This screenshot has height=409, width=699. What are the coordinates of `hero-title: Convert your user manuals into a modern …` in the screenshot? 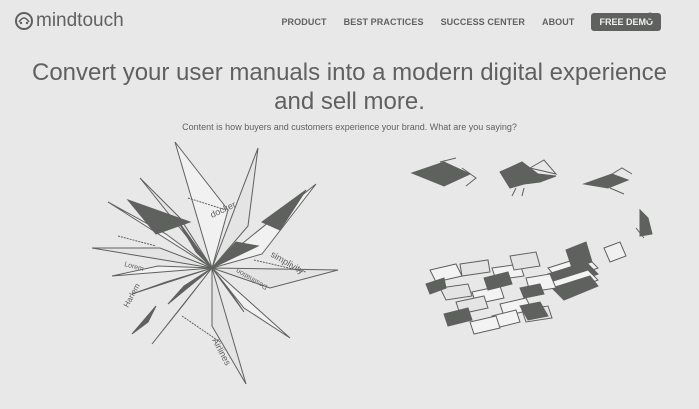 It's located at (349, 87).